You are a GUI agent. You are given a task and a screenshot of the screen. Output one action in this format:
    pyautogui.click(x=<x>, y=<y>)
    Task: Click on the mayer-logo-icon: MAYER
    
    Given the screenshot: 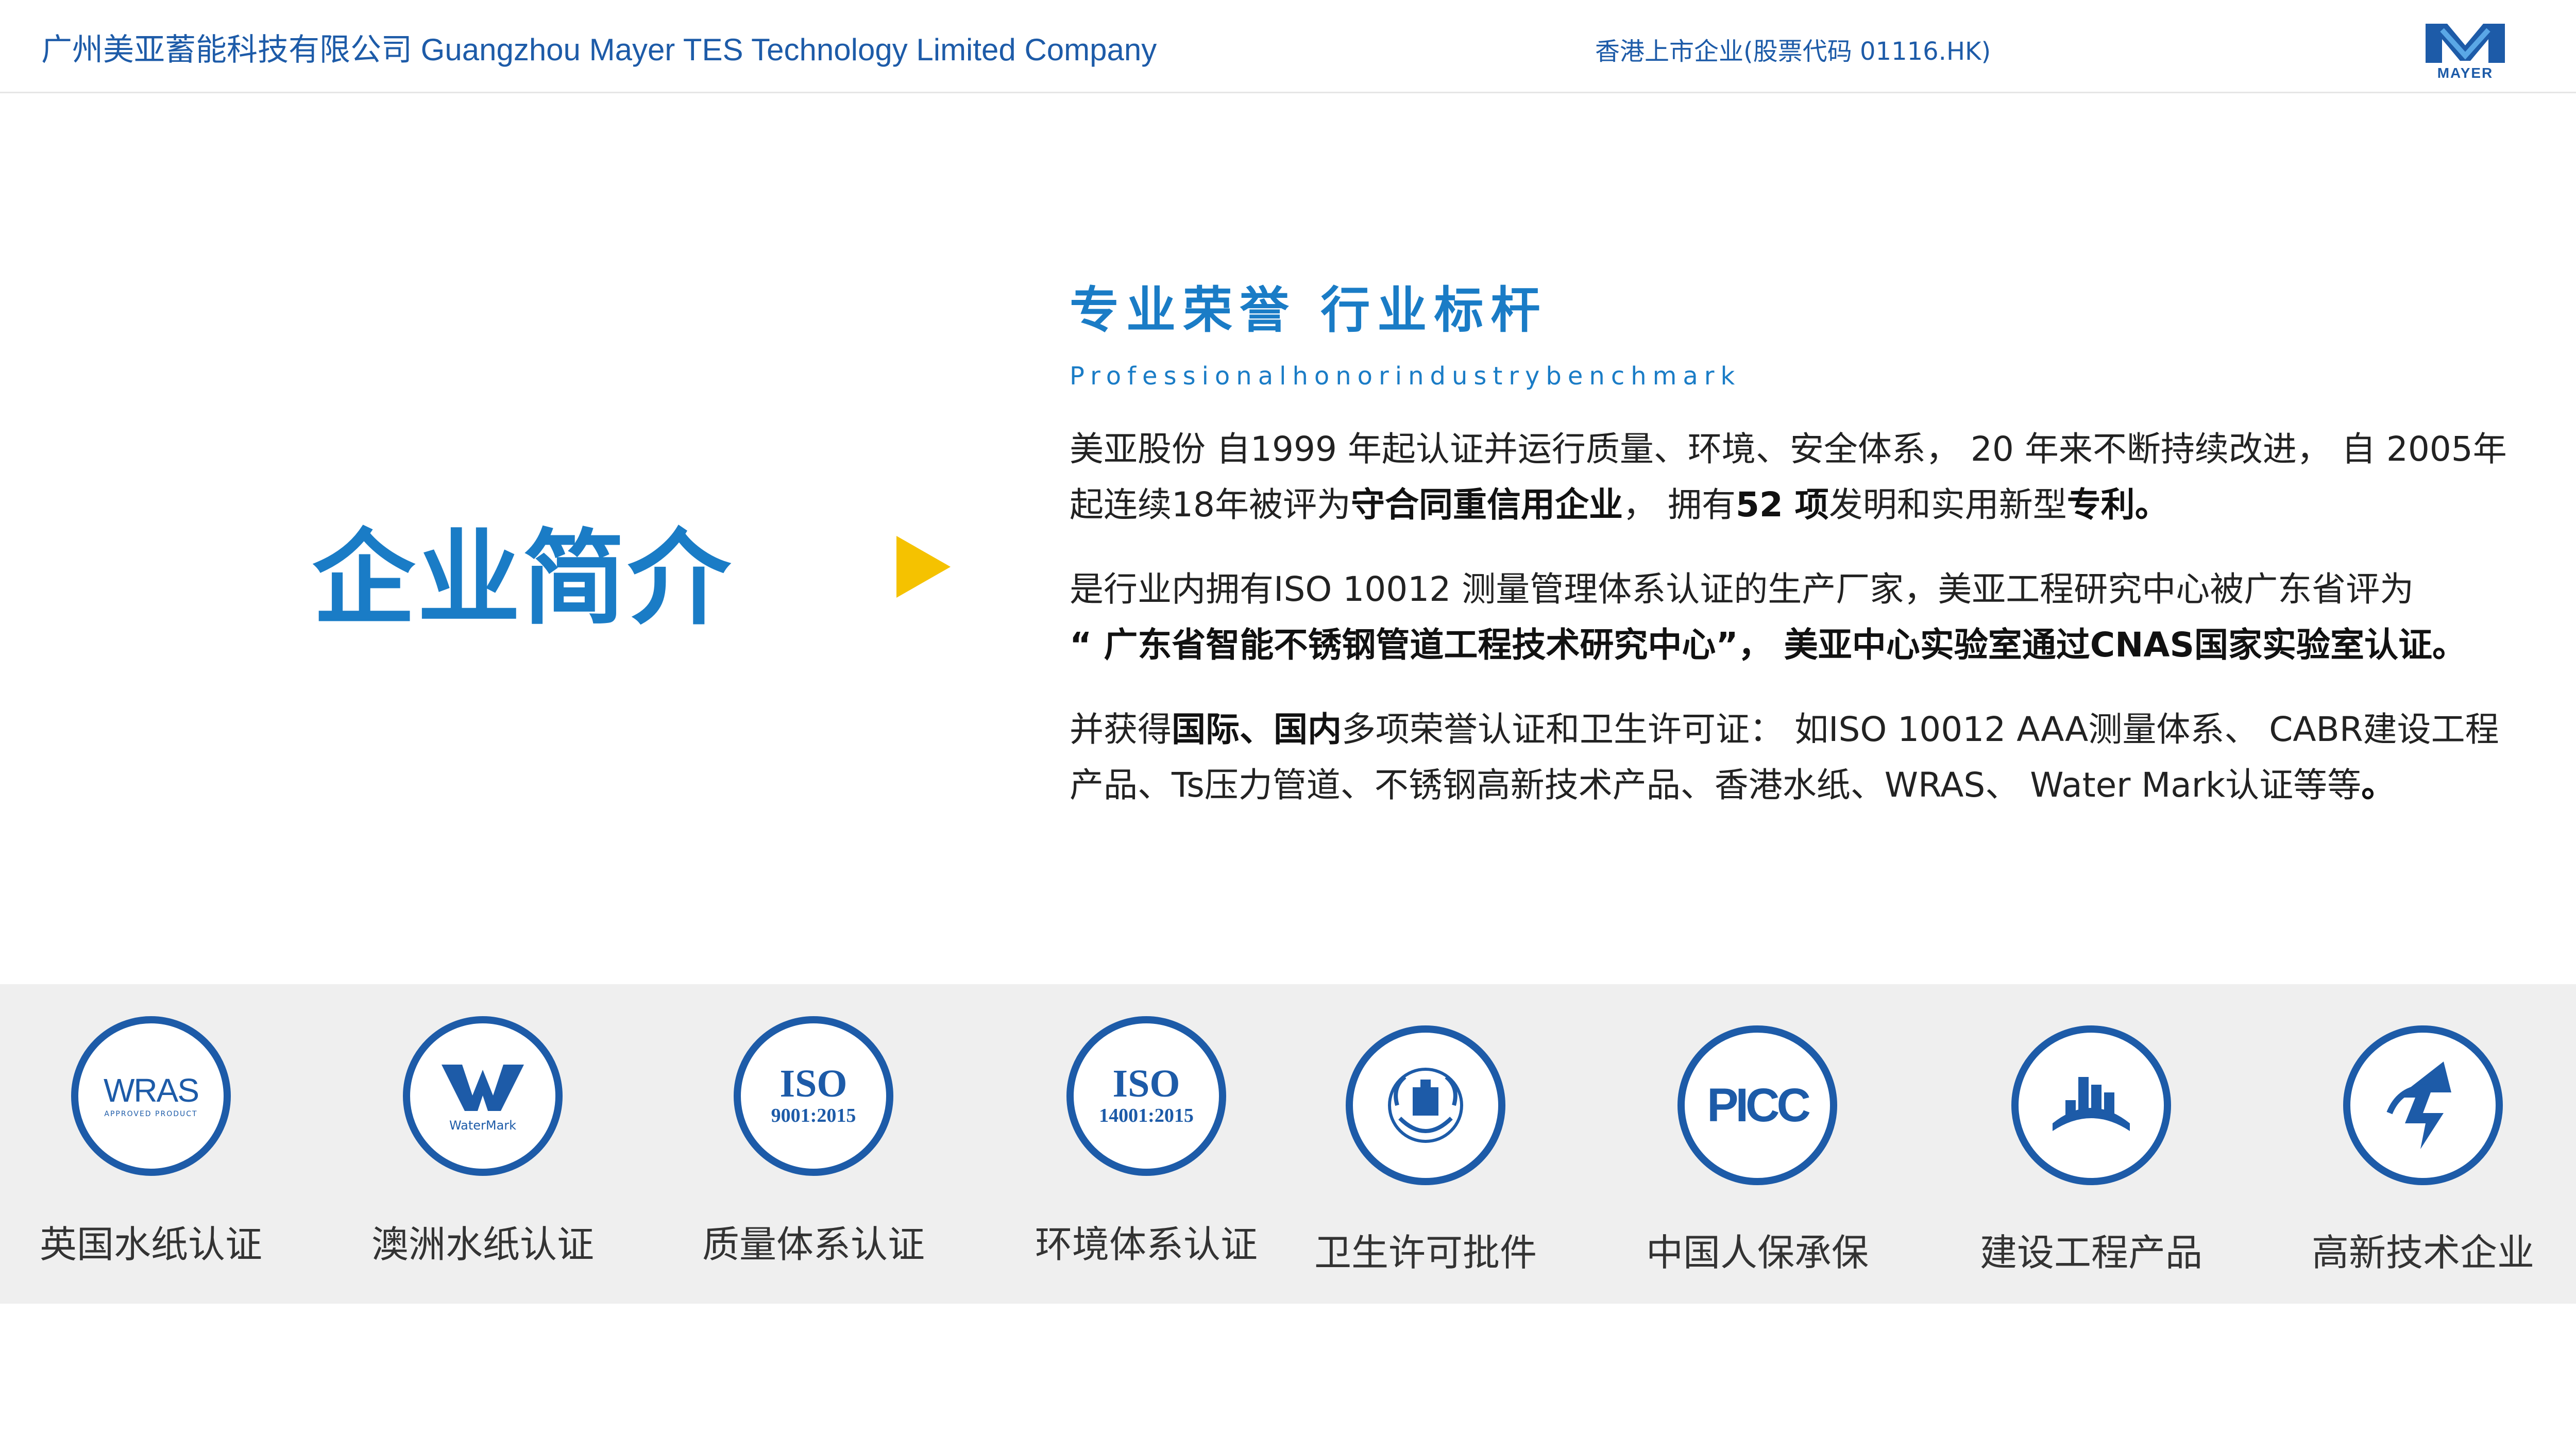 What is the action you would take?
    pyautogui.click(x=2465, y=50)
    